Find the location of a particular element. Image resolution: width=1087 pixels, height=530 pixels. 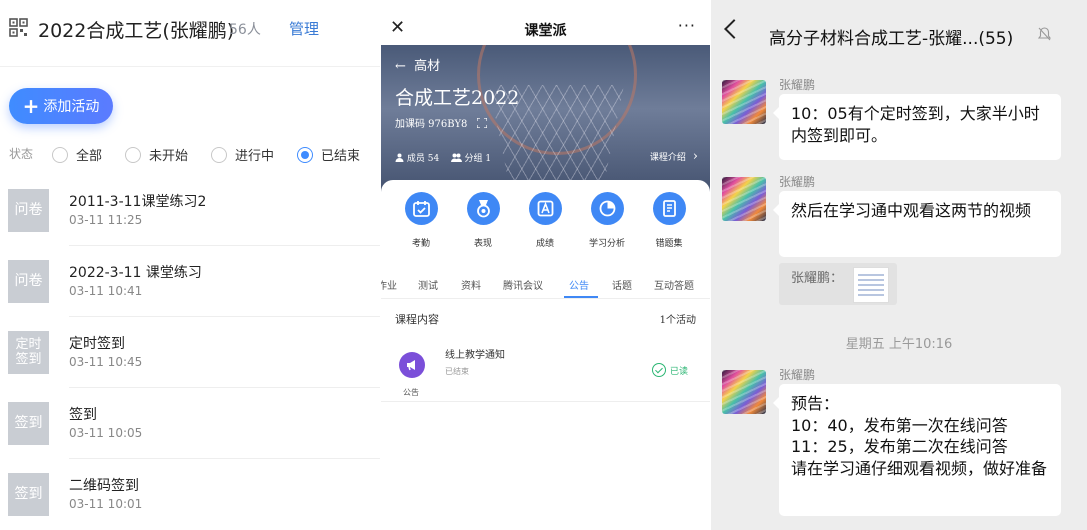

filter-label: 进行中 is located at coordinates (255, 156).